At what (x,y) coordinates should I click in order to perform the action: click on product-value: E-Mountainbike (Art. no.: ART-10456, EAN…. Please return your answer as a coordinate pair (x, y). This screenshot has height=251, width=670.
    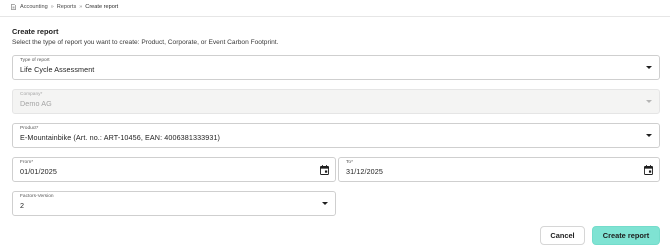
    Looking at the image, I should click on (120, 137).